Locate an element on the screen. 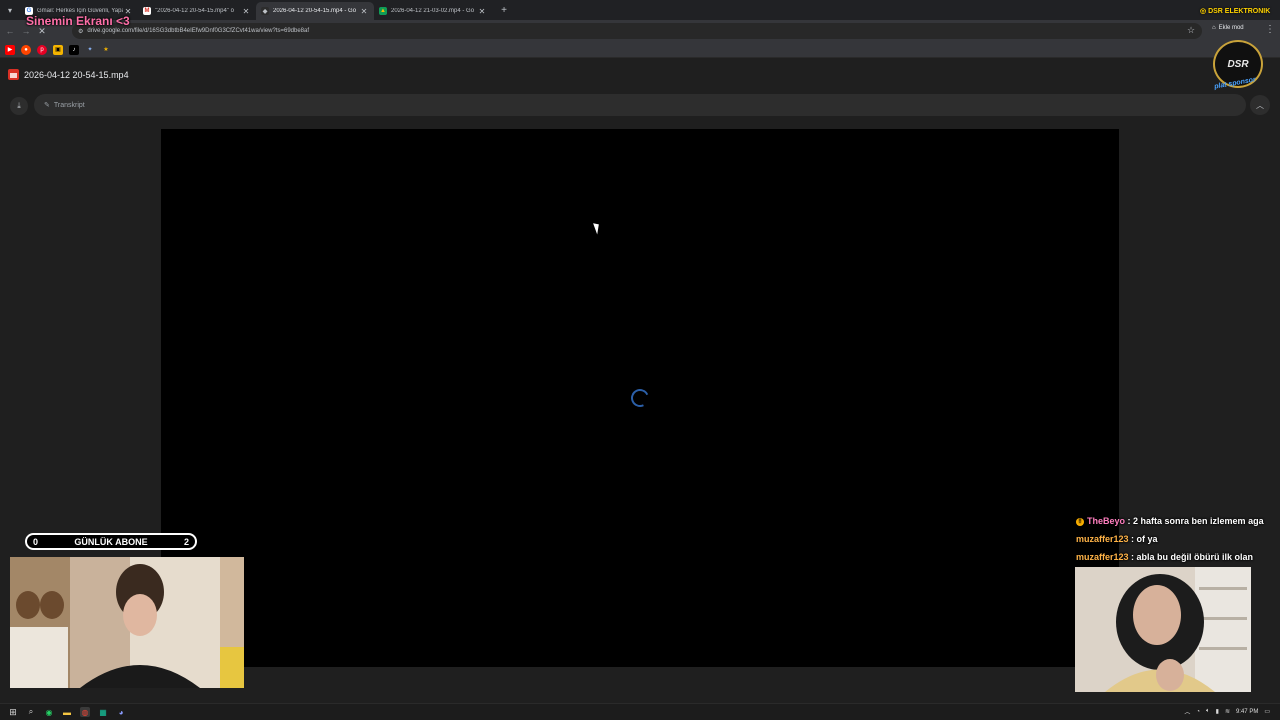 This screenshot has height=720, width=1280. taskbar: ⊞ ⌕ ◉ ▬ ◍ ▦ ◕ ︿ ◔ 🔈︎ ▮ ≋ 9:47 PM ▭ is located at coordinates (640, 711).